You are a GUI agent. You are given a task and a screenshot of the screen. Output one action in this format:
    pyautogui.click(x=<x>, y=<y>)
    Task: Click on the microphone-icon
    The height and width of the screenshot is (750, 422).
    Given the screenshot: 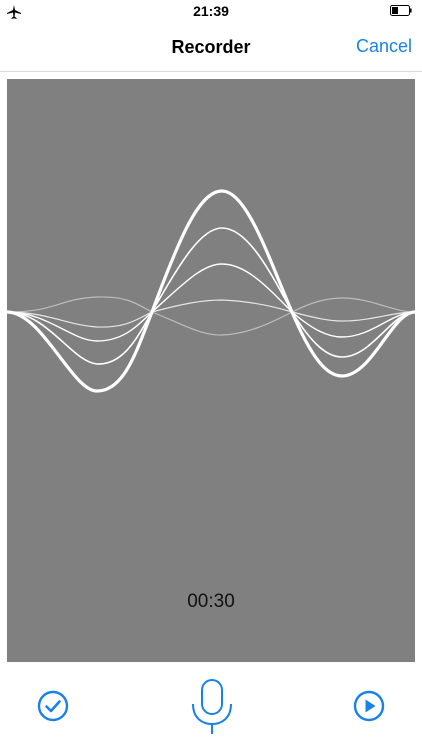 What is the action you would take?
    pyautogui.click(x=212, y=707)
    